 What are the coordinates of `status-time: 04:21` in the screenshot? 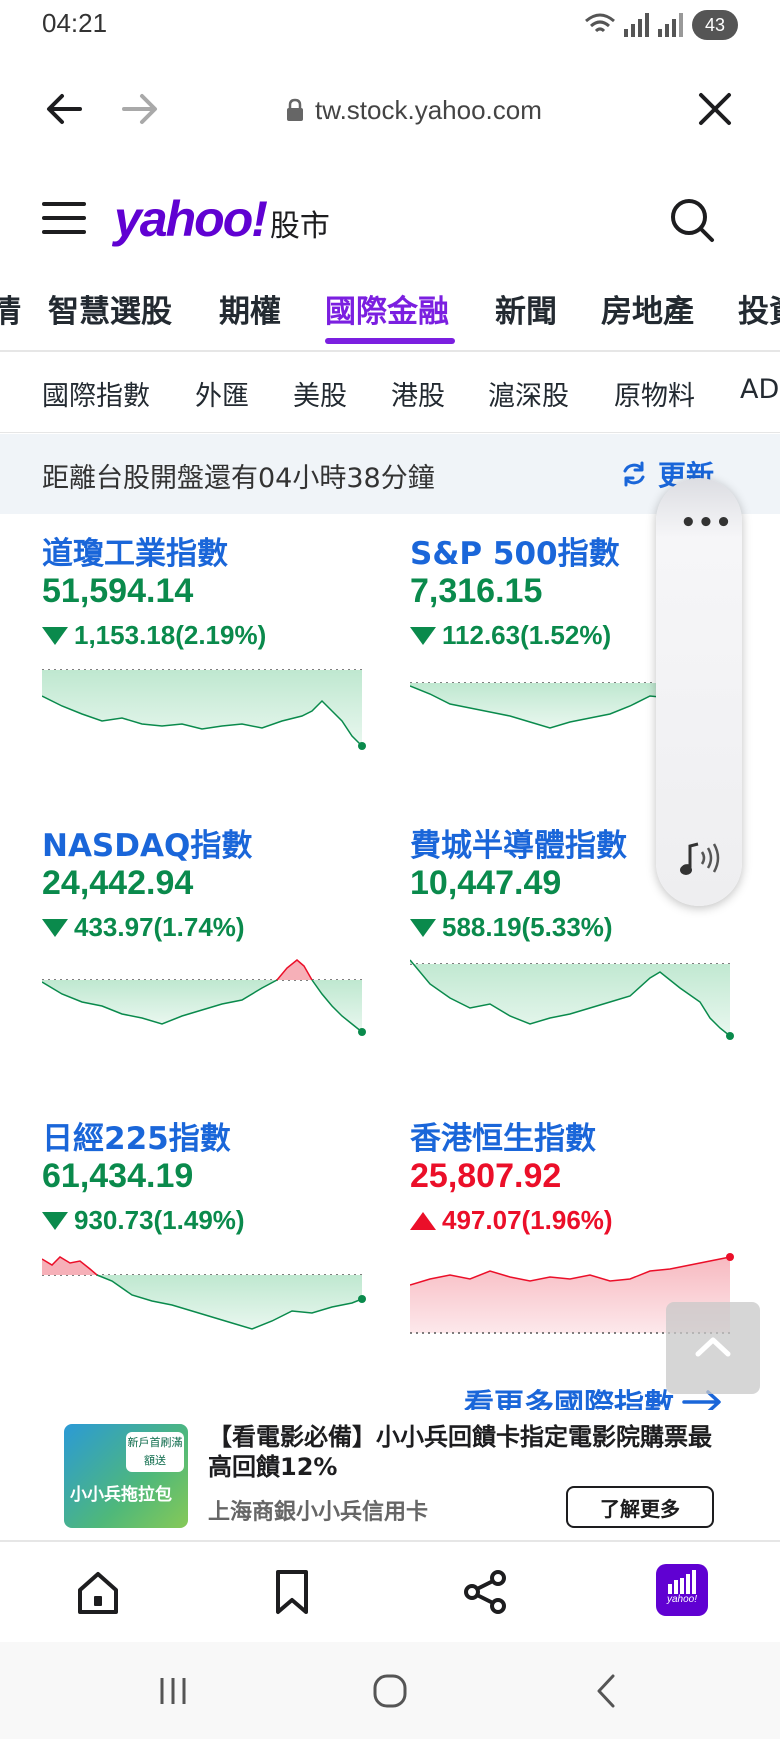 It's located at (75, 23).